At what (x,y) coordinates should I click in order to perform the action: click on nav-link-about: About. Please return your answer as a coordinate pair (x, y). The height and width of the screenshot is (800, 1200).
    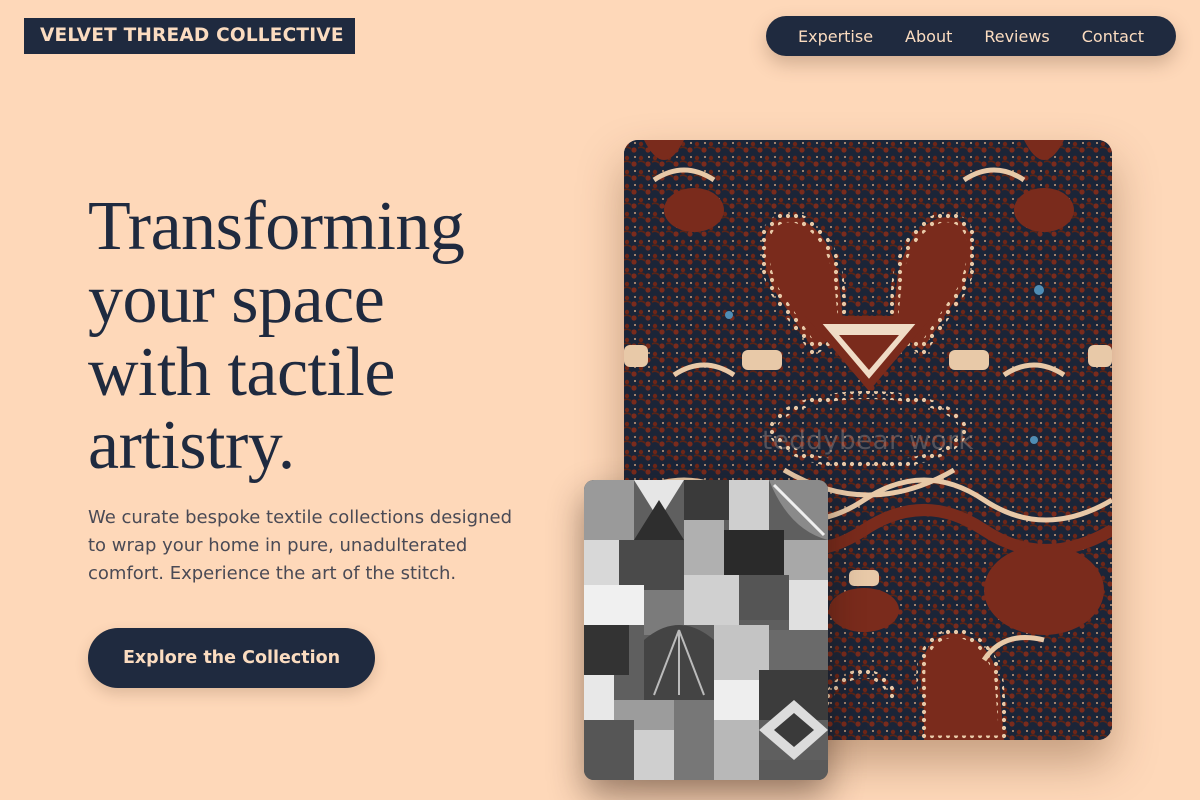
    Looking at the image, I should click on (928, 36).